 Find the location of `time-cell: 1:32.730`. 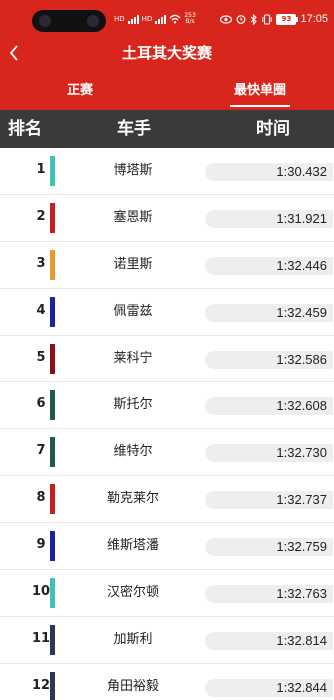

time-cell: 1:32.730 is located at coordinates (269, 453).